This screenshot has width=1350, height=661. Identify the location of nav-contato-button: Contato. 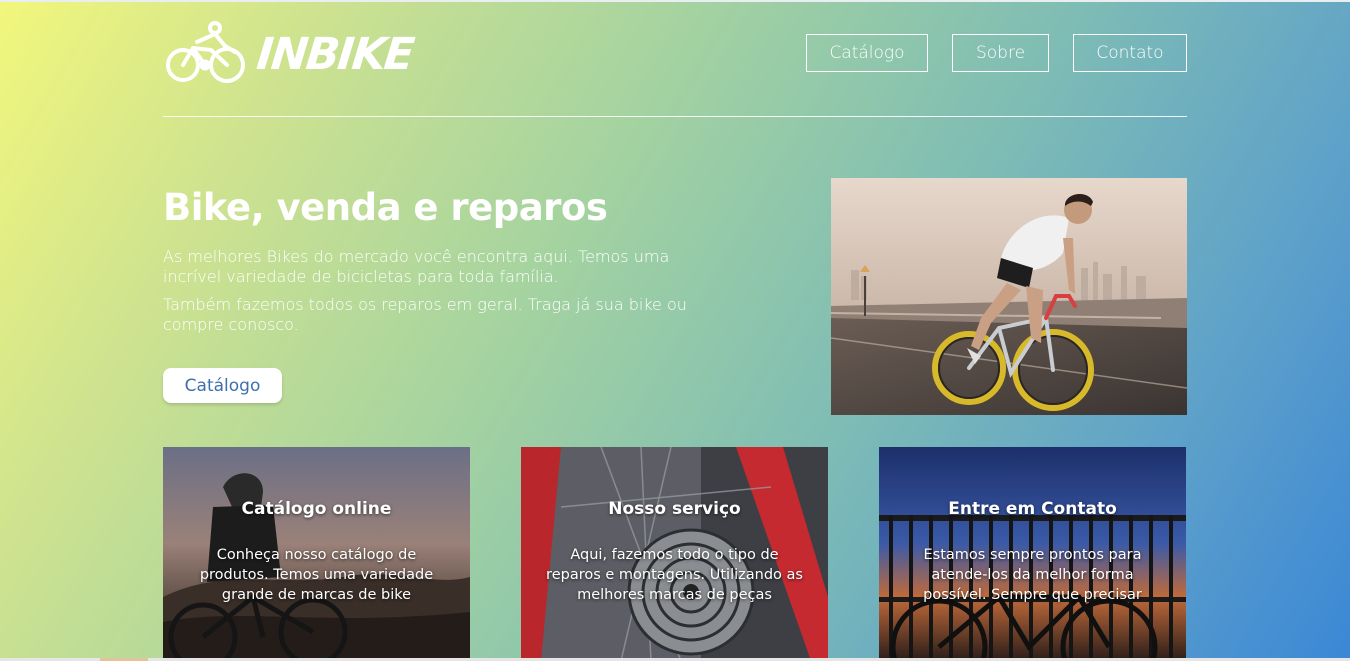
(1130, 53).